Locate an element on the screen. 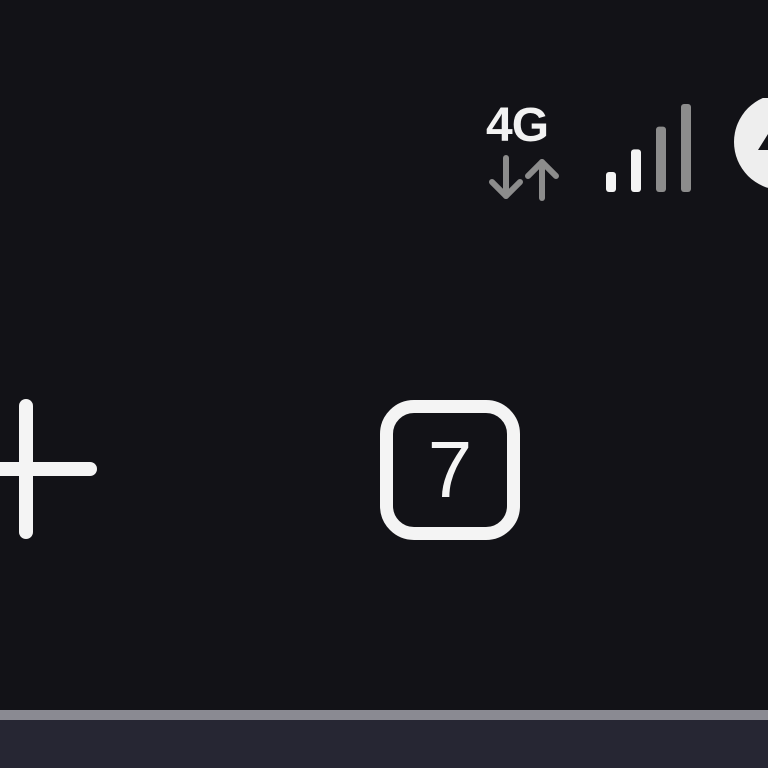 The height and width of the screenshot is (768, 768). new-tab-button is located at coordinates (55, 470).